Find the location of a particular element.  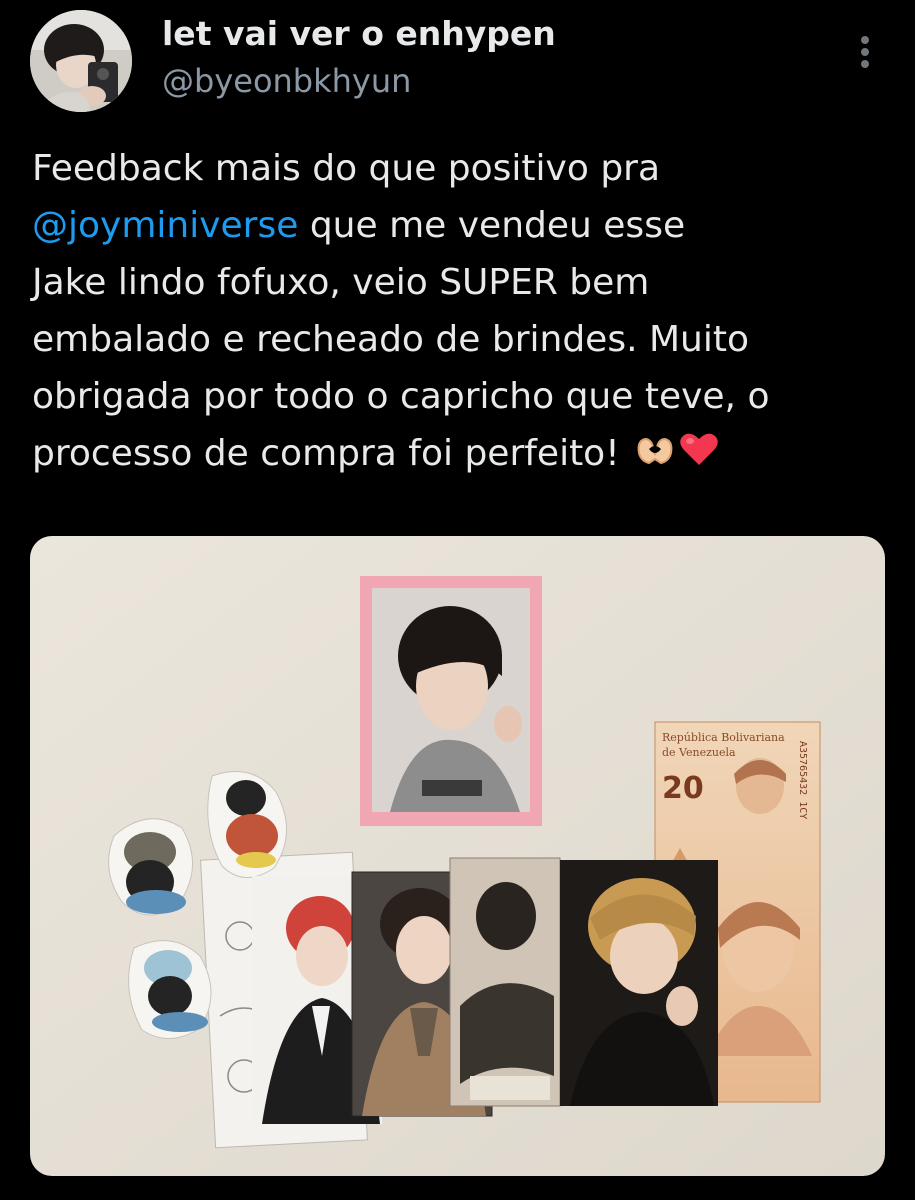

tweet-text-line: @joyminiverse que me vendeu esse is located at coordinates (462, 225).